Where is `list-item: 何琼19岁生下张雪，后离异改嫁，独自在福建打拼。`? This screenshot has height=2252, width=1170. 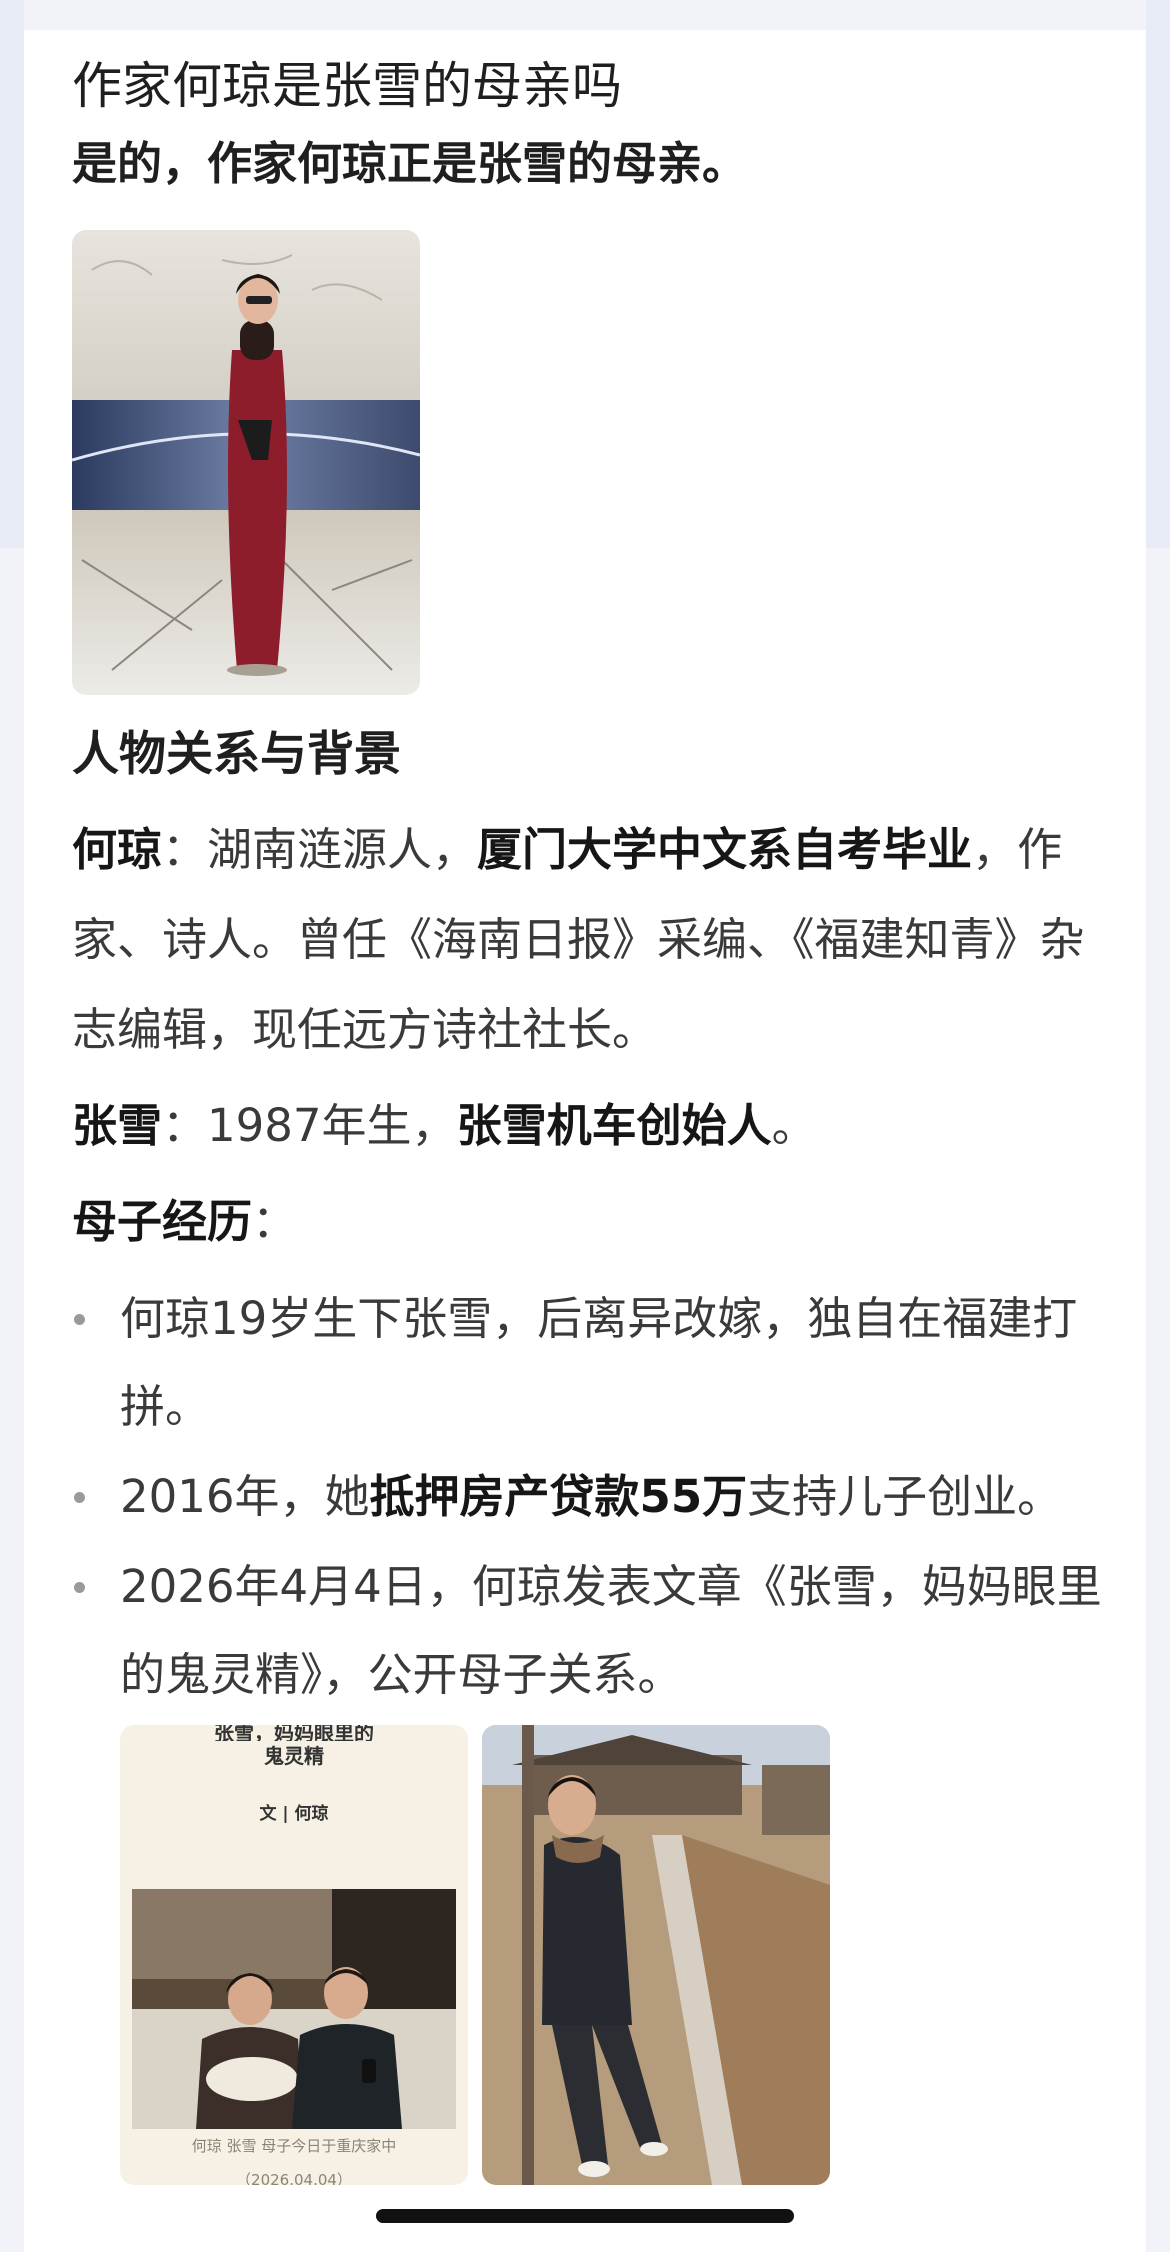
list-item: 何琼19岁生下张雪，后离异改嫁，独自在福建打拼。 is located at coordinates (592, 1363).